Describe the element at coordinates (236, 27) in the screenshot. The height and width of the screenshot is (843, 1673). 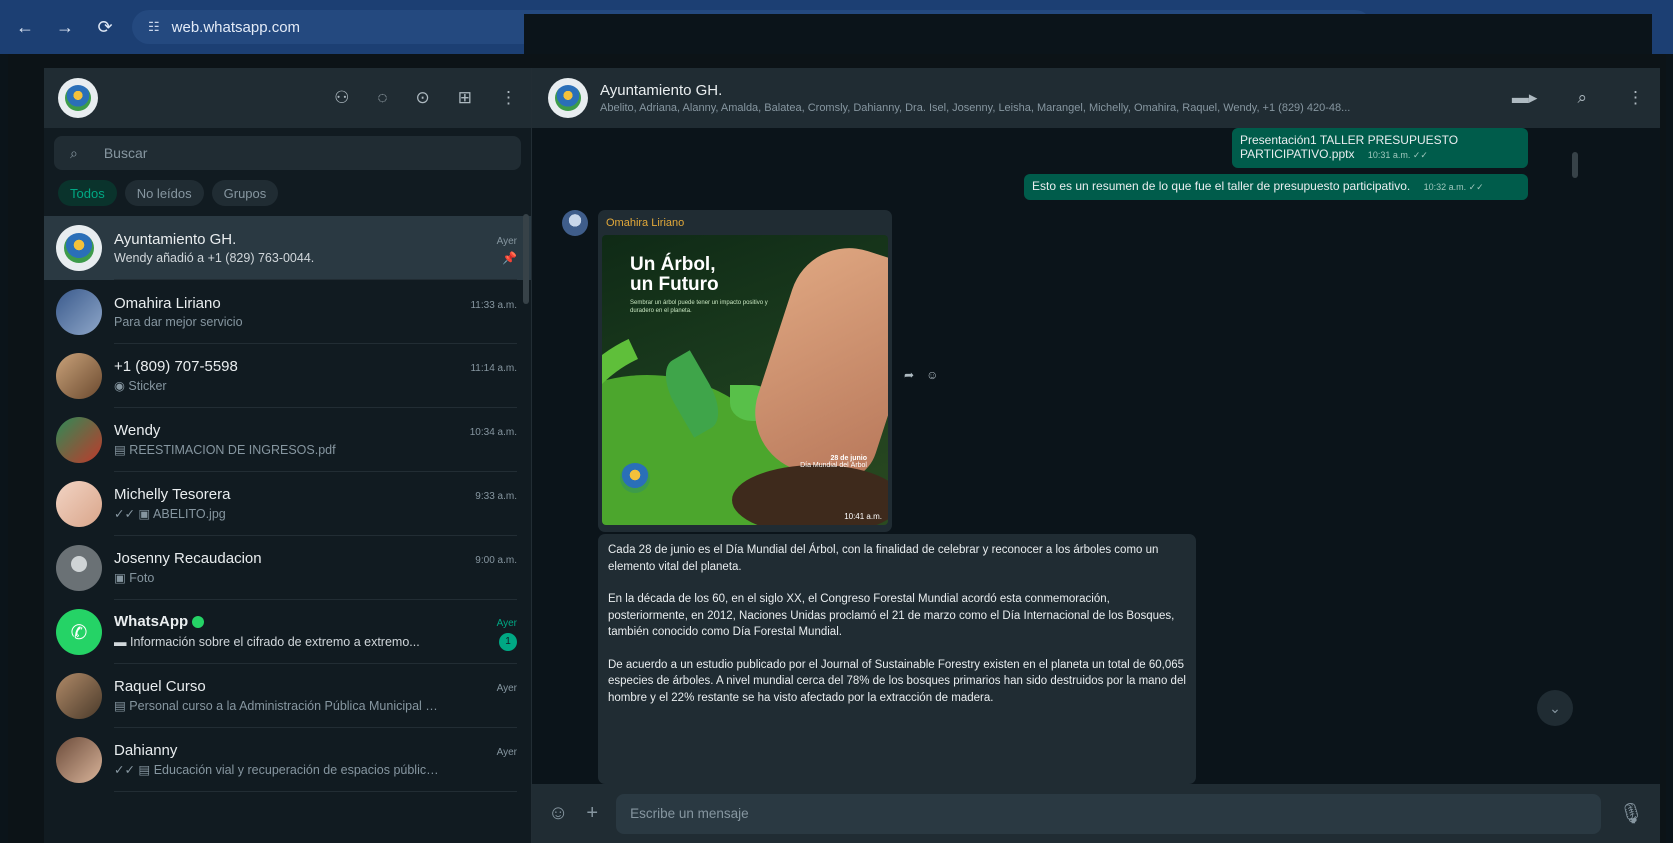
I see `url-text: web.whatsapp.com` at that location.